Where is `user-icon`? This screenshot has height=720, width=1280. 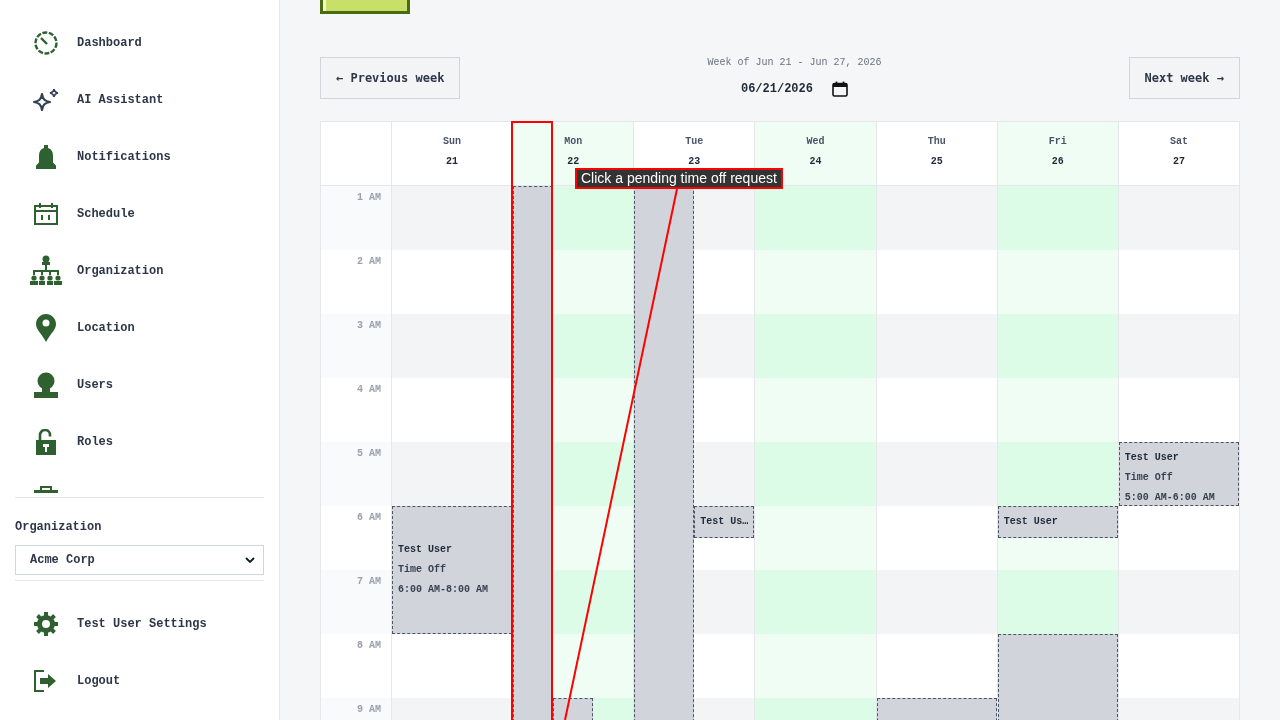
user-icon is located at coordinates (46, 384).